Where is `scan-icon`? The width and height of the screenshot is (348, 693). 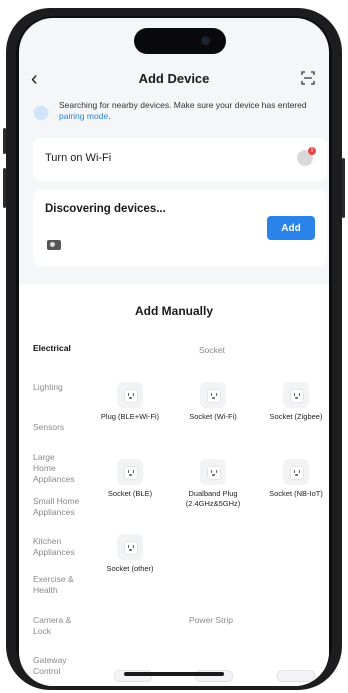 scan-icon is located at coordinates (308, 78).